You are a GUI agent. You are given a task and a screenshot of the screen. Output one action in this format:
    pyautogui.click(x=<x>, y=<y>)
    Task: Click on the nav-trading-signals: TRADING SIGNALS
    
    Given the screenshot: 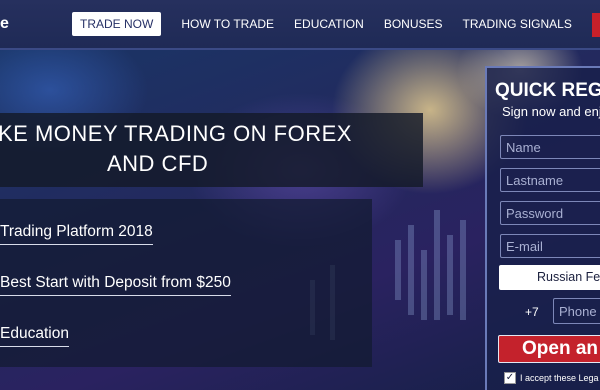 What is the action you would take?
    pyautogui.click(x=517, y=24)
    